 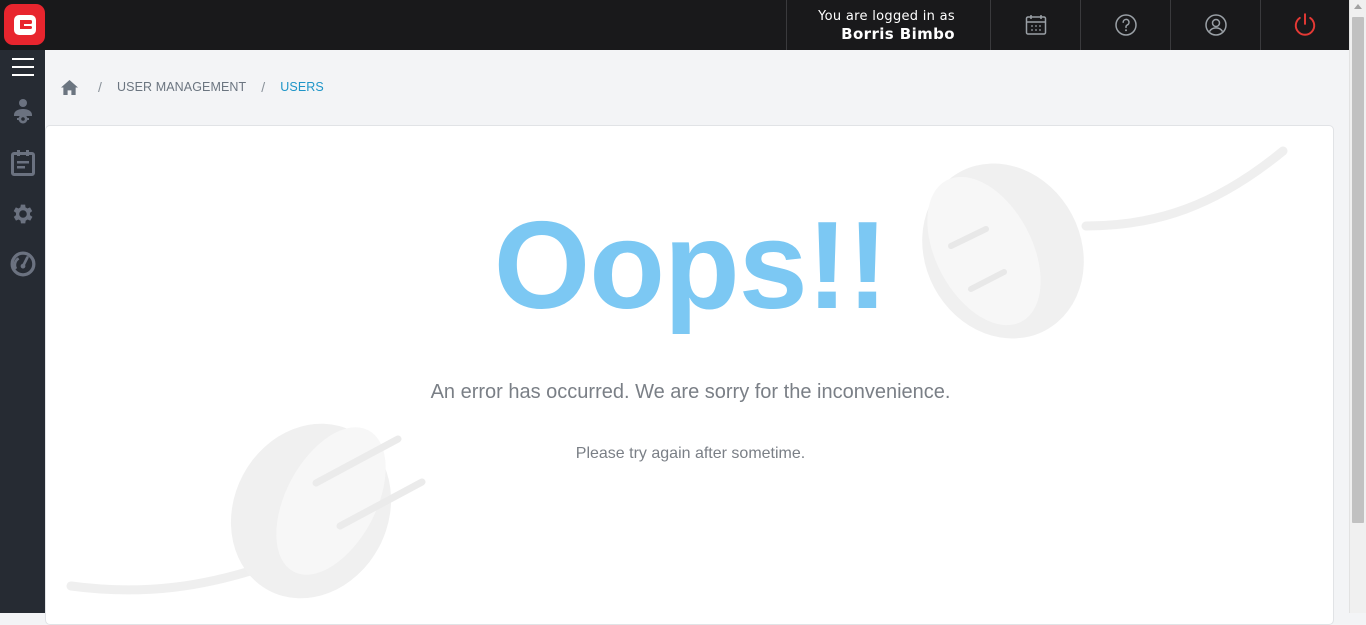 I want to click on sidebar, so click(x=22, y=331).